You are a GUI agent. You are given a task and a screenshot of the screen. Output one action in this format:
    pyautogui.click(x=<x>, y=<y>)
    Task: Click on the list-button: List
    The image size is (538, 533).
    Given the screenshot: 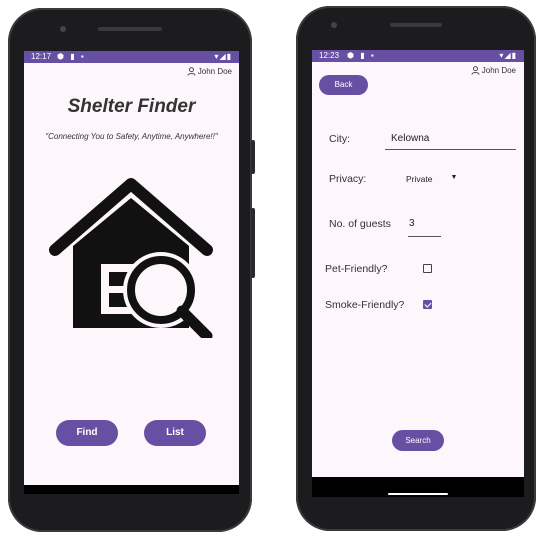 What is the action you would take?
    pyautogui.click(x=175, y=433)
    